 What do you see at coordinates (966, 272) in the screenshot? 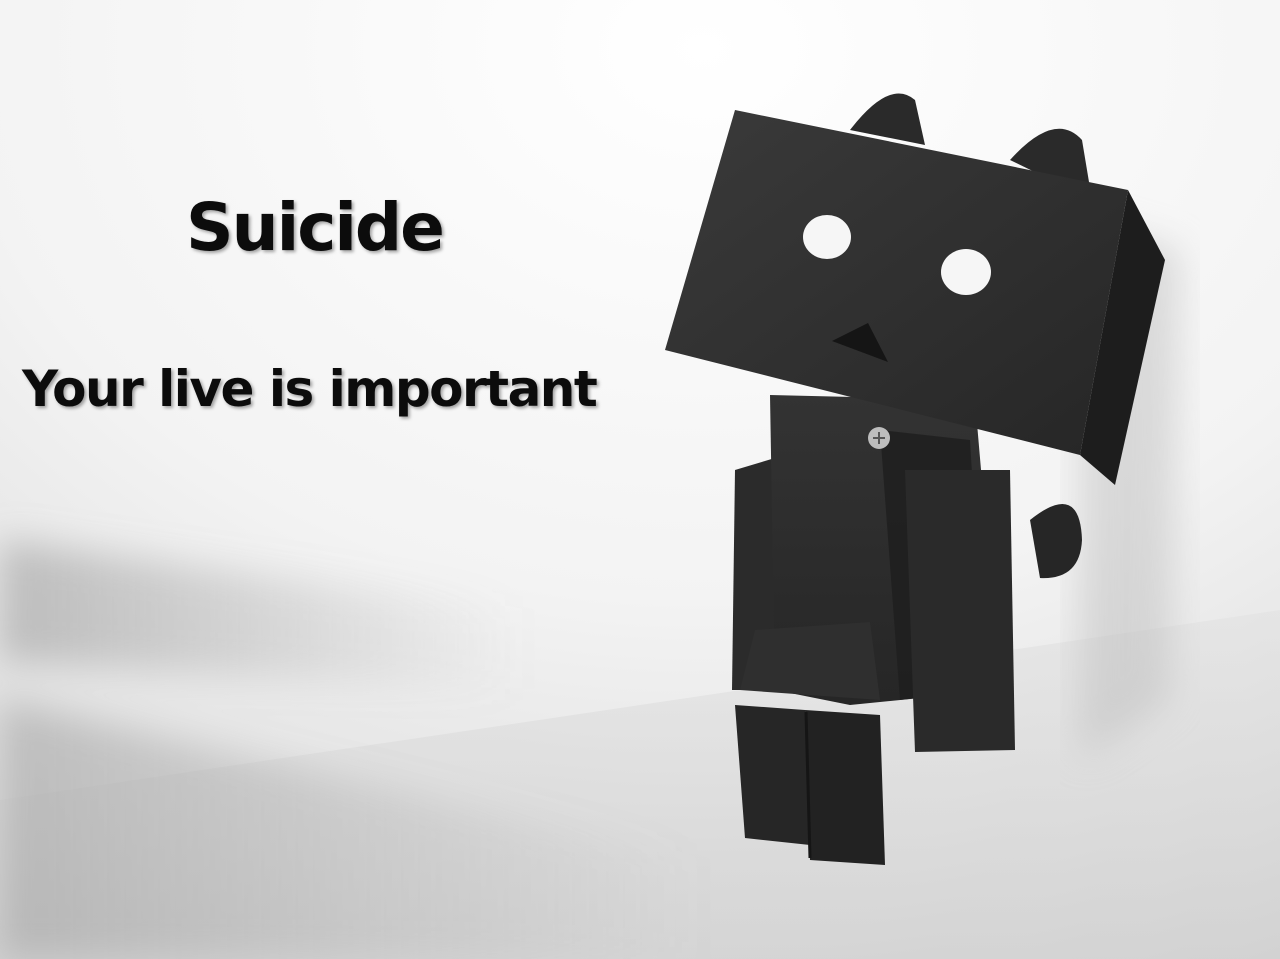
I see `figure-right-eye` at bounding box center [966, 272].